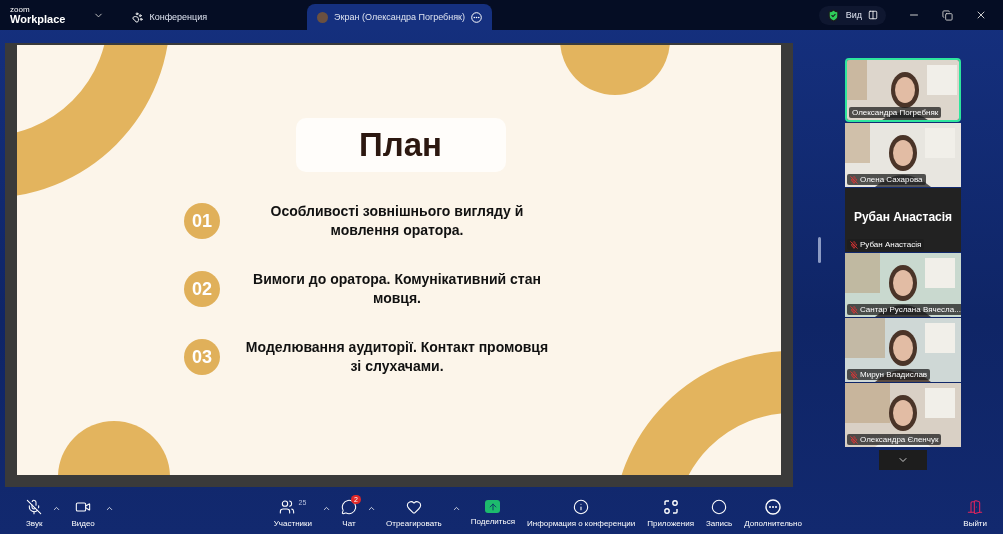 This screenshot has width=1003, height=534. What do you see at coordinates (903, 350) in the screenshot?
I see `video-tile: Мирун Владислав` at bounding box center [903, 350].